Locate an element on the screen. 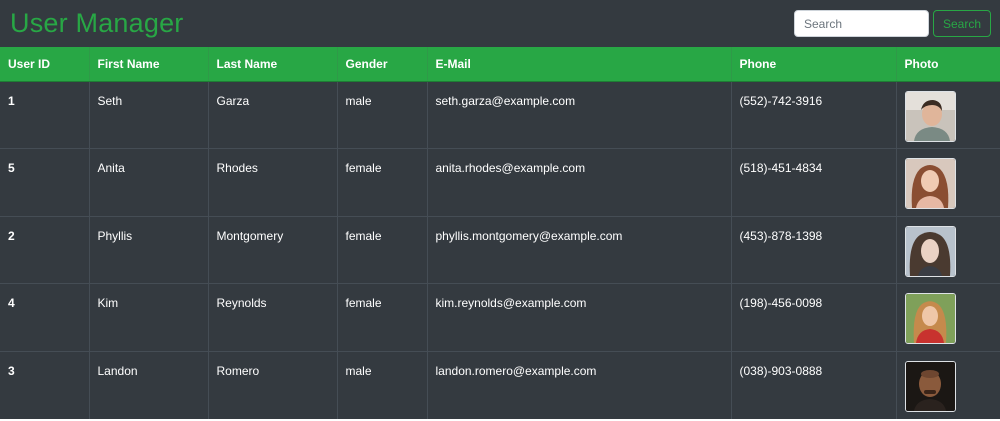 The image size is (1000, 421). phone-cell: (518)-451-4834 is located at coordinates (814, 182).